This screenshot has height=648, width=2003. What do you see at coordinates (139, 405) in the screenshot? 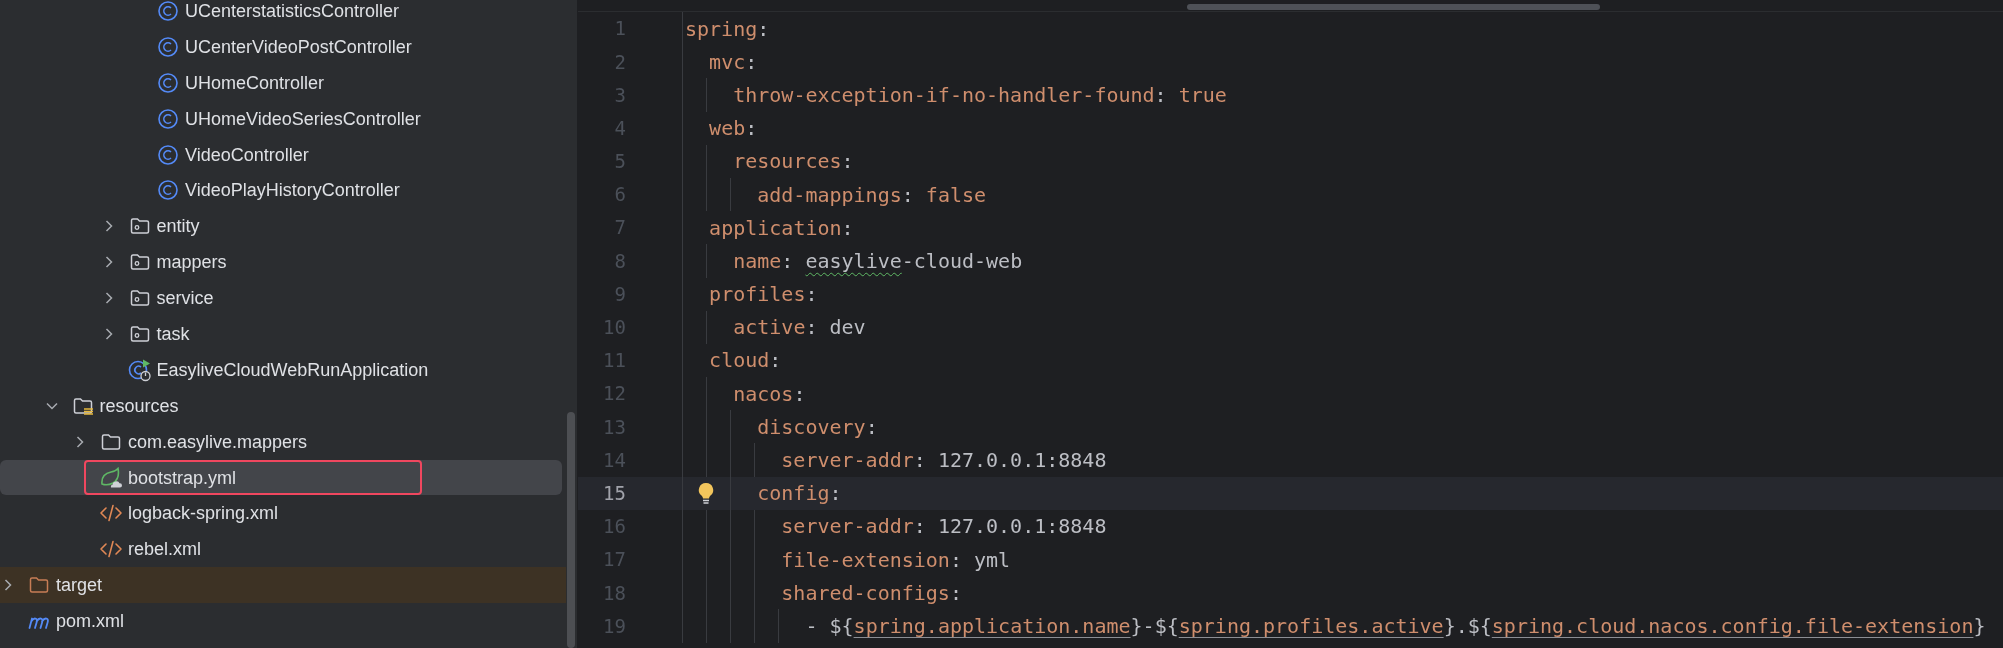
I see `tree-item: resources` at bounding box center [139, 405].